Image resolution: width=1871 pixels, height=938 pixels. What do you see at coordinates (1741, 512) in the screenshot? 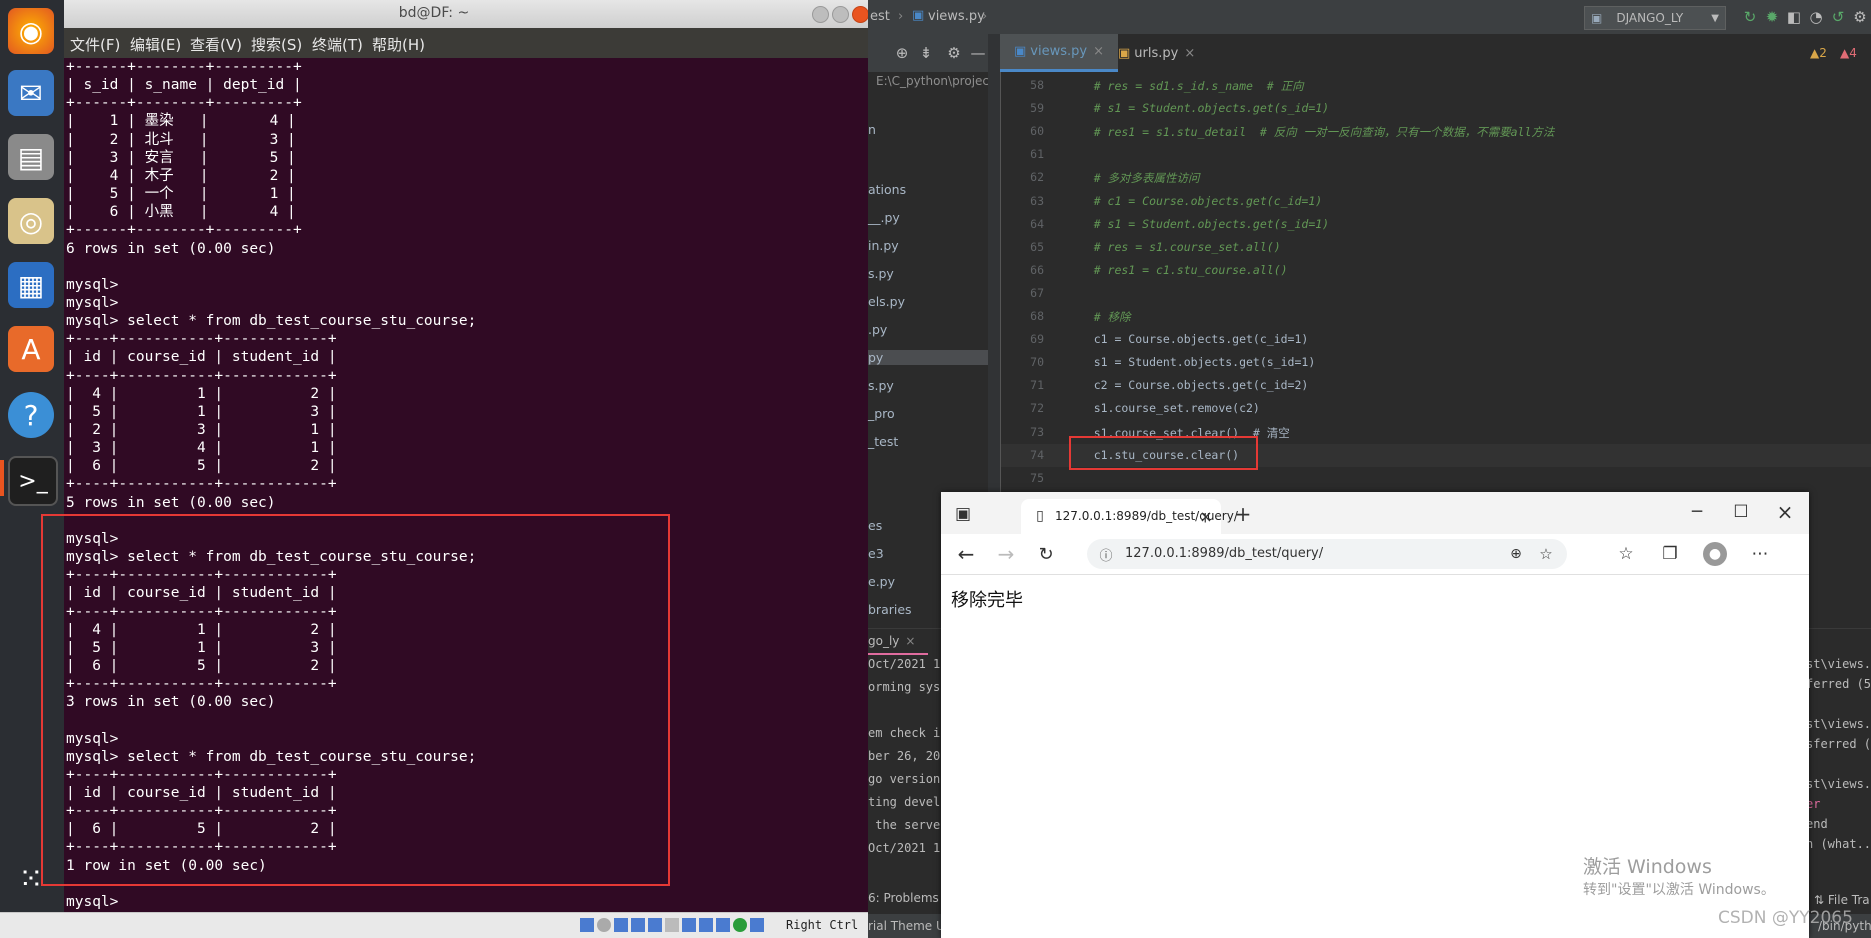
I see `maximize-icon: ☐` at bounding box center [1741, 512].